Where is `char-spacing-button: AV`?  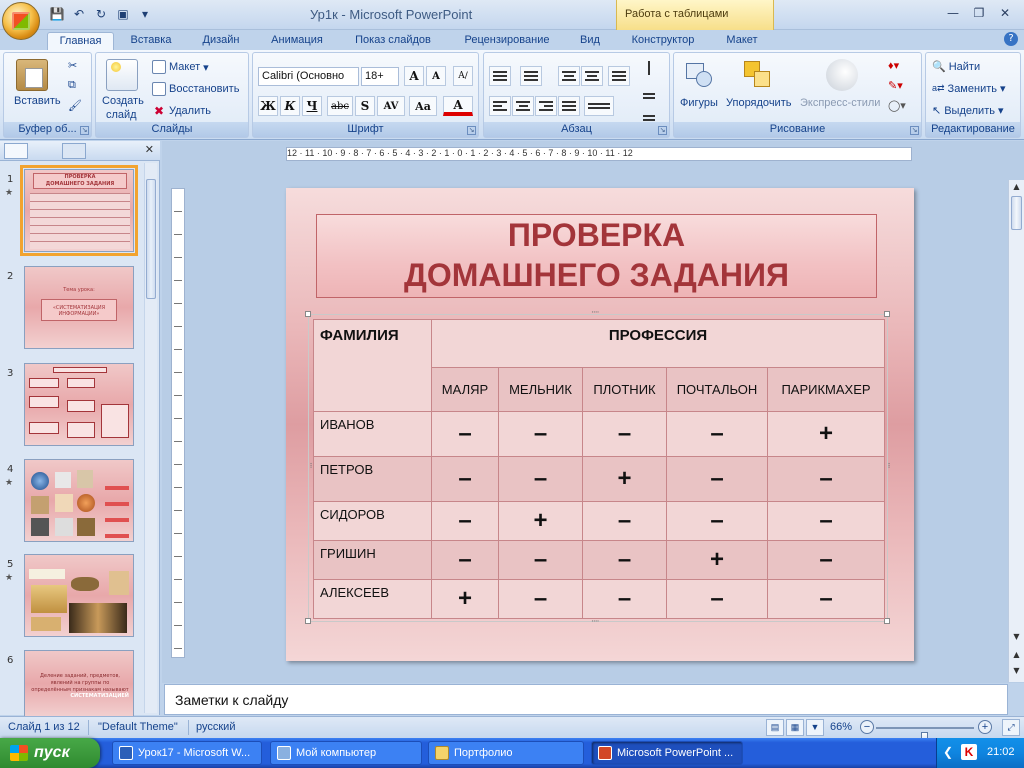 char-spacing-button: AV is located at coordinates (391, 106).